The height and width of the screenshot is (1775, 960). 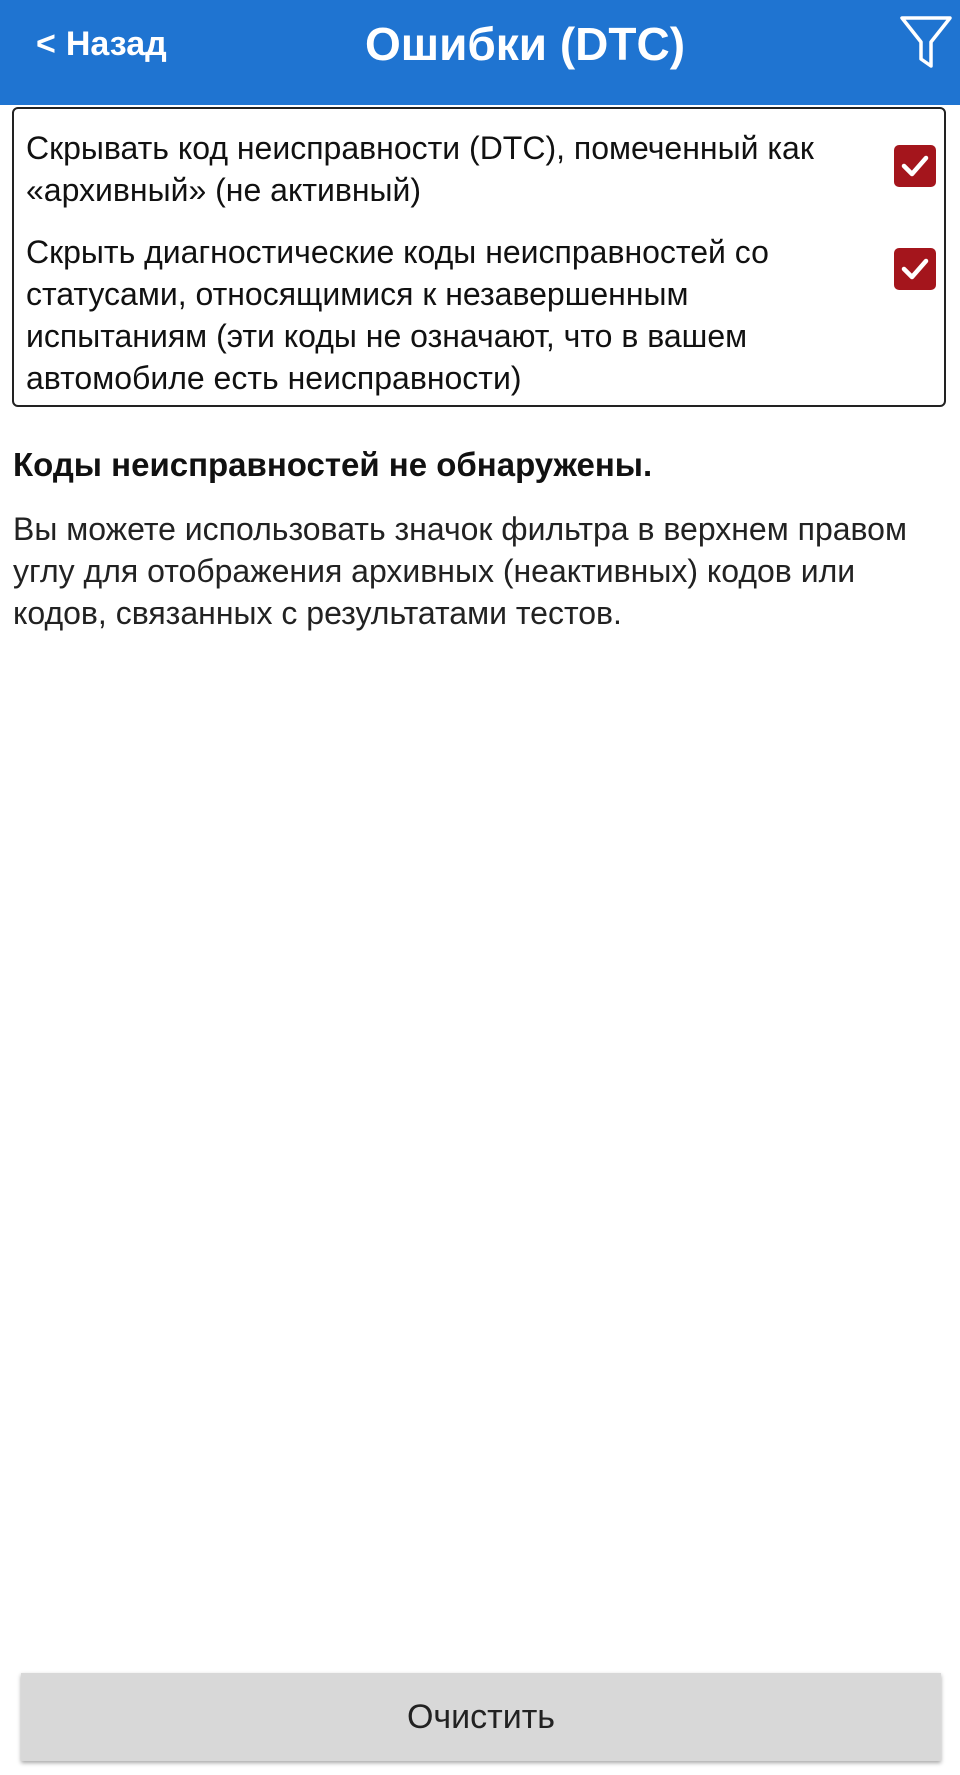 I want to click on back-chevron-icon: <, so click(x=46, y=43).